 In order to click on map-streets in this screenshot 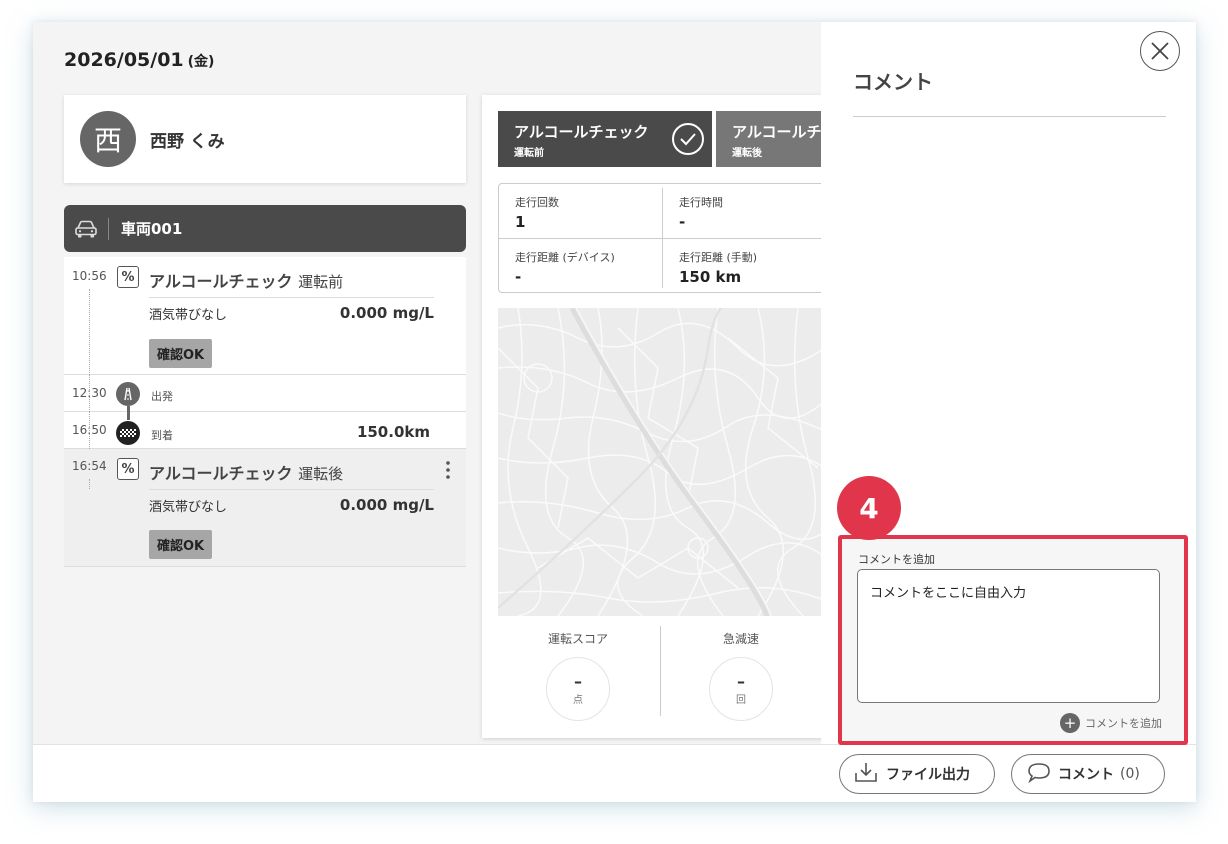, I will do `click(668, 462)`.